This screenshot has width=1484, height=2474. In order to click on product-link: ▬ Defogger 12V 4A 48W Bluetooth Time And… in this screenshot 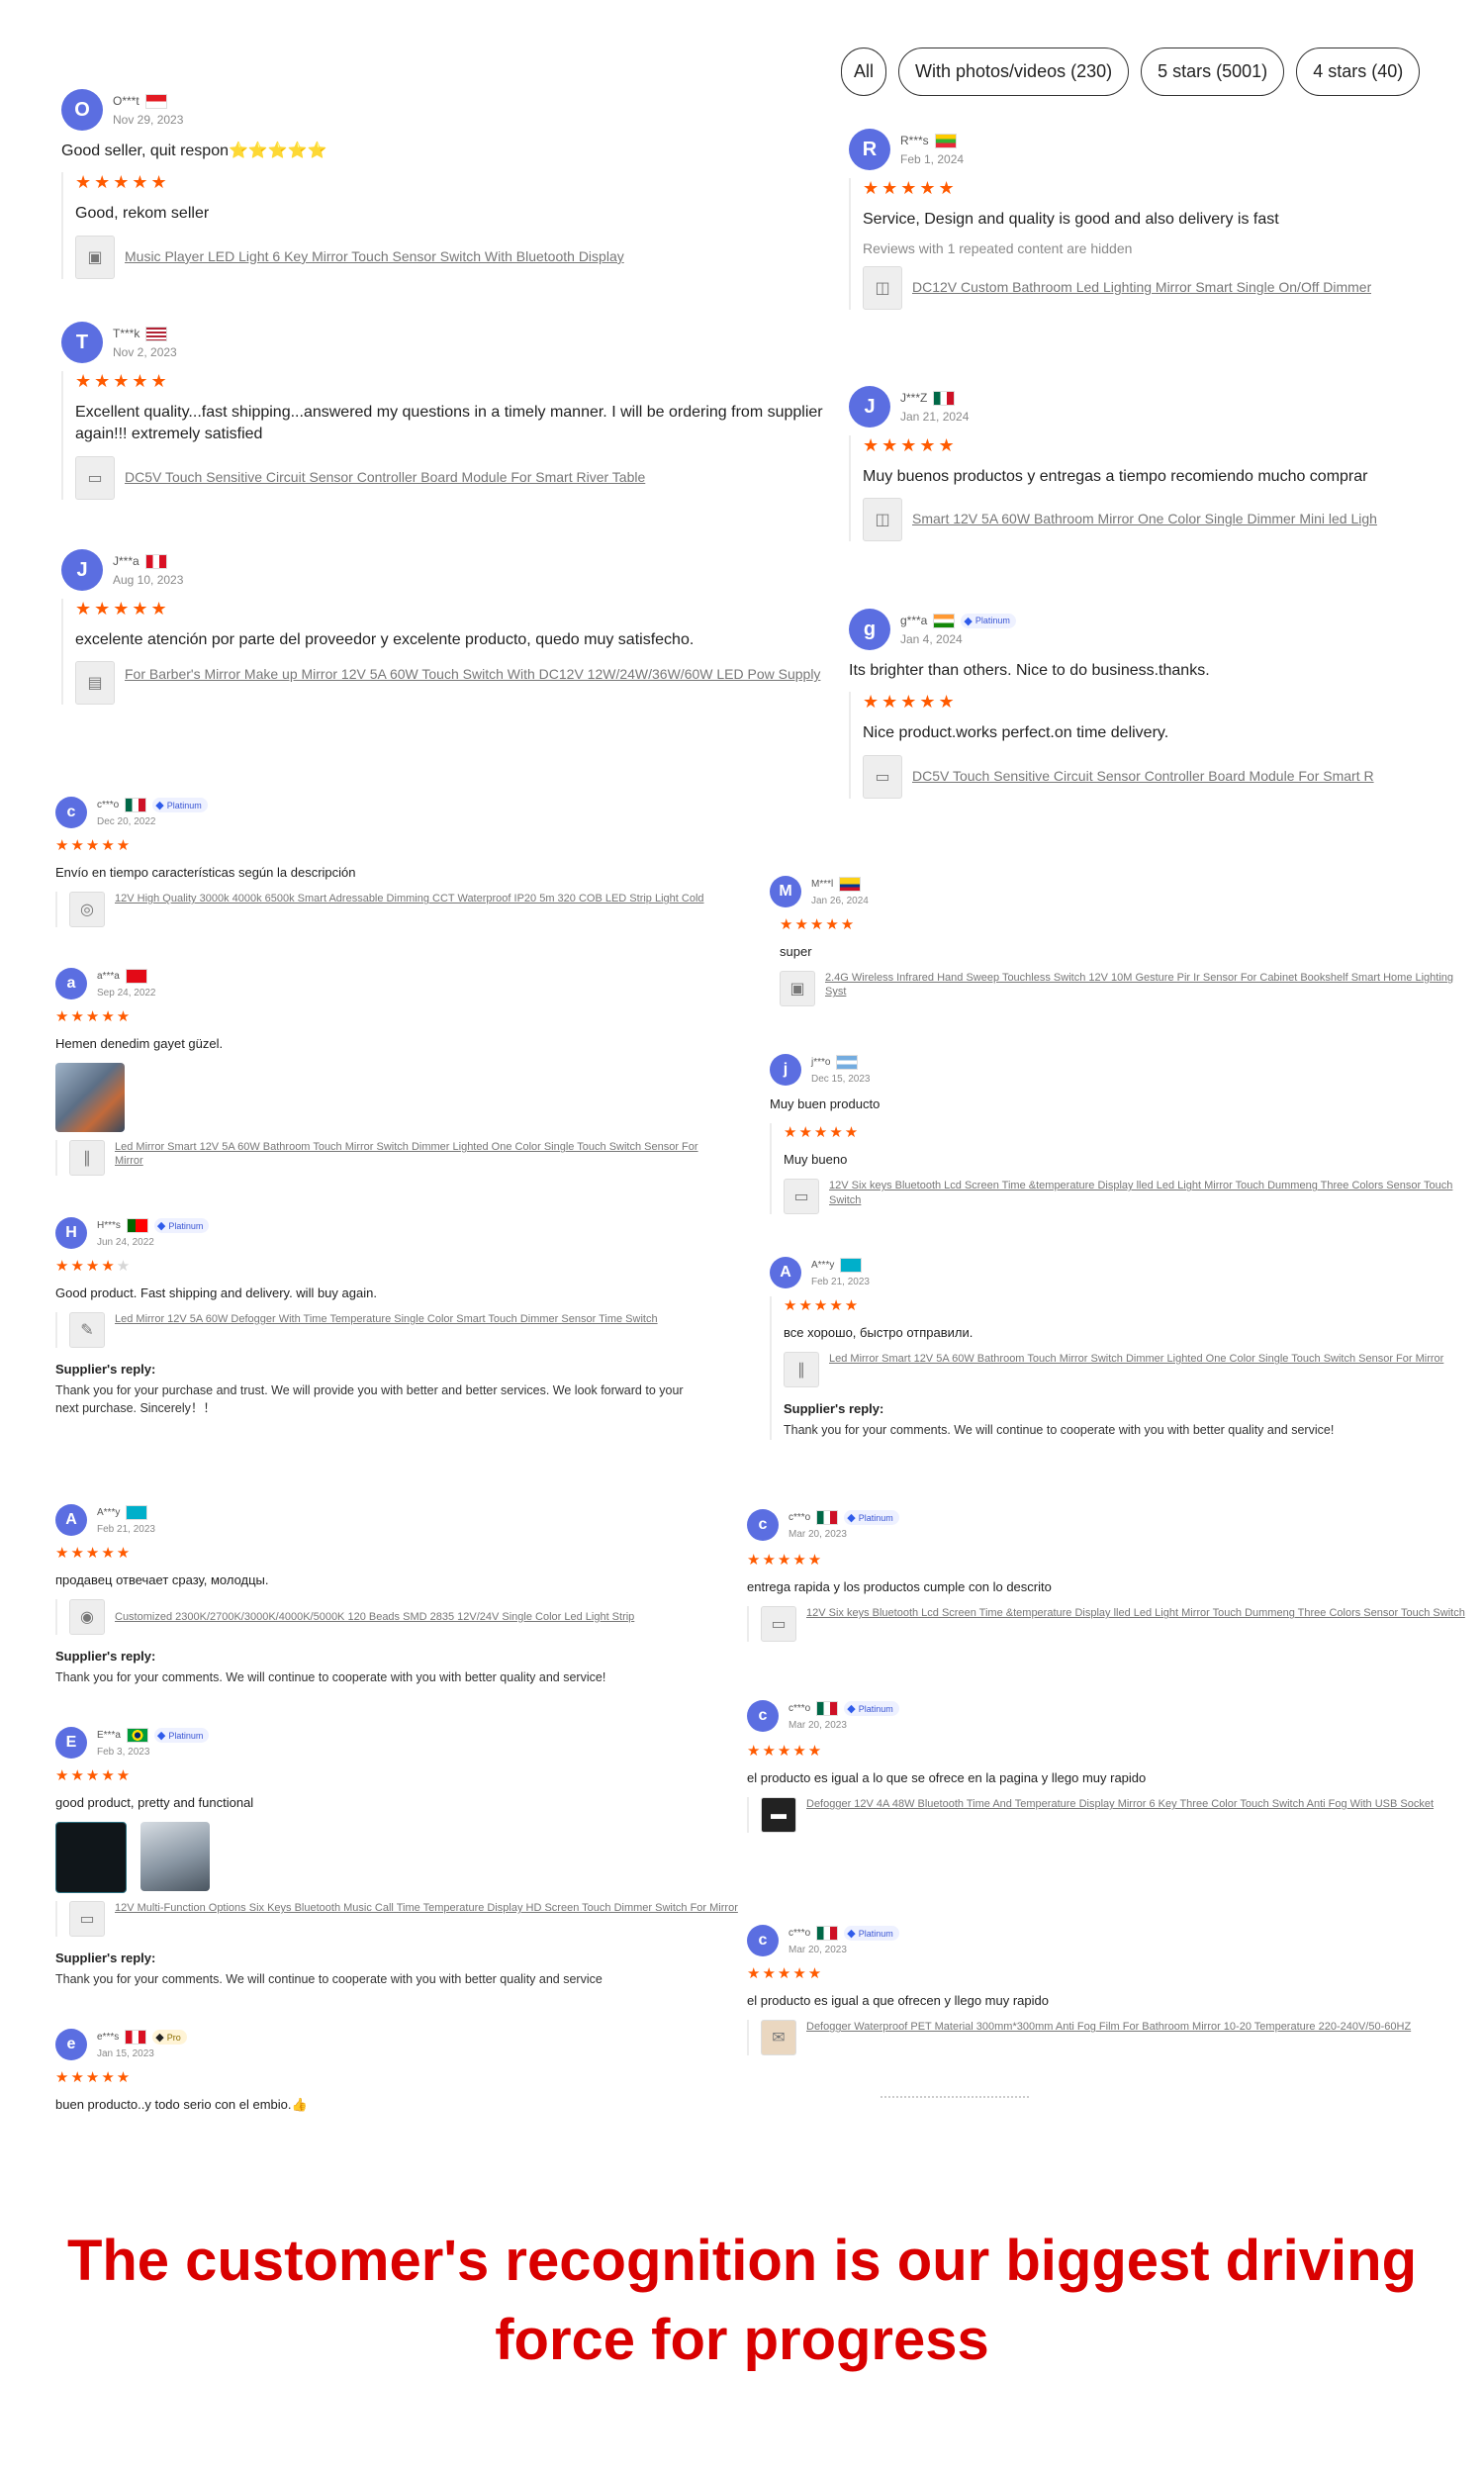, I will do `click(1115, 1816)`.